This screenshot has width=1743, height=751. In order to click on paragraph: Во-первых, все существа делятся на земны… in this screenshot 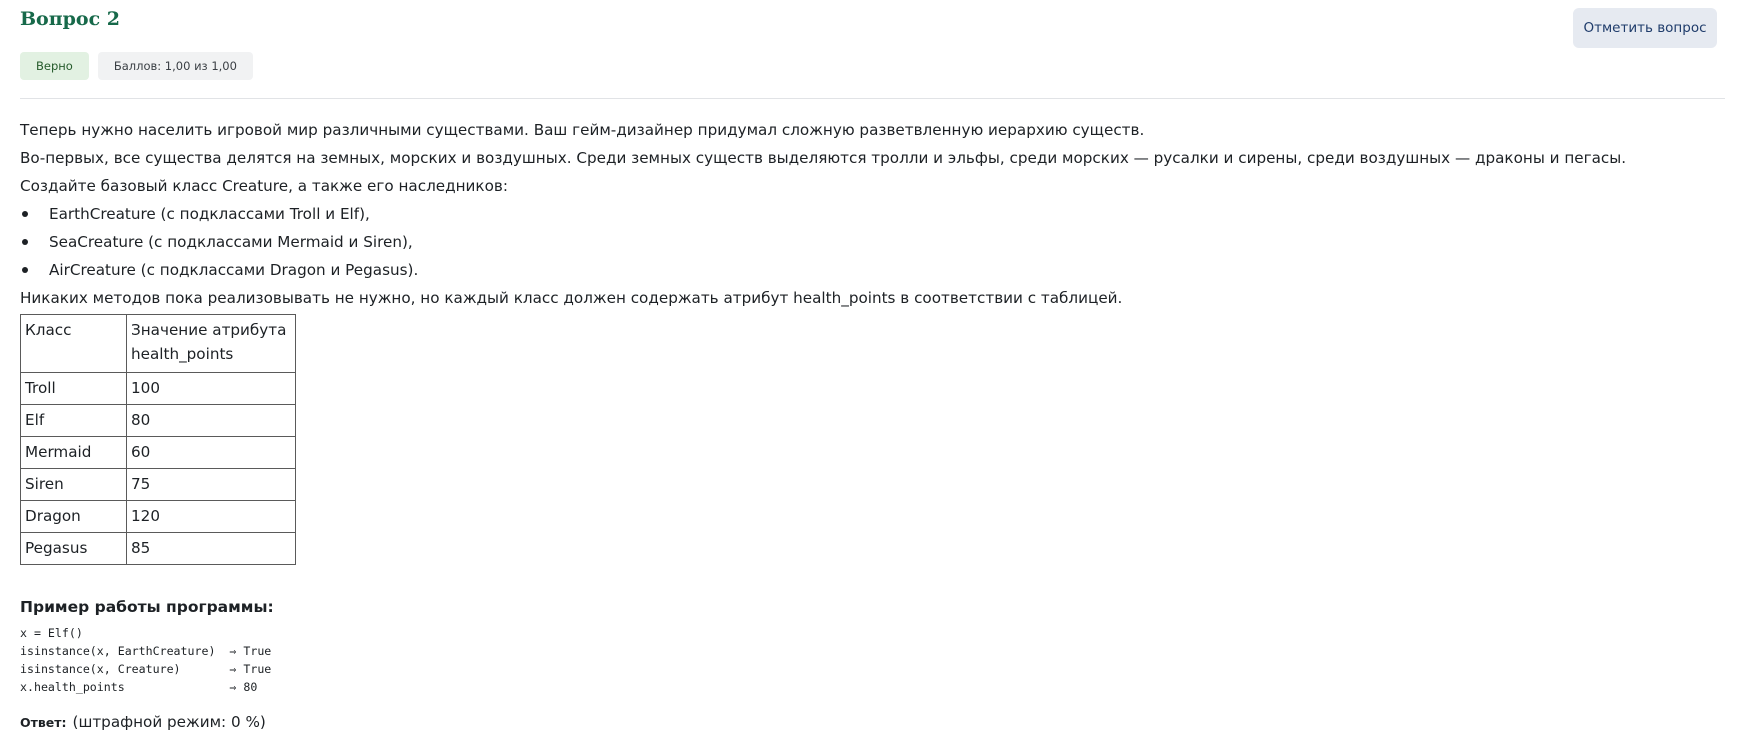, I will do `click(823, 158)`.